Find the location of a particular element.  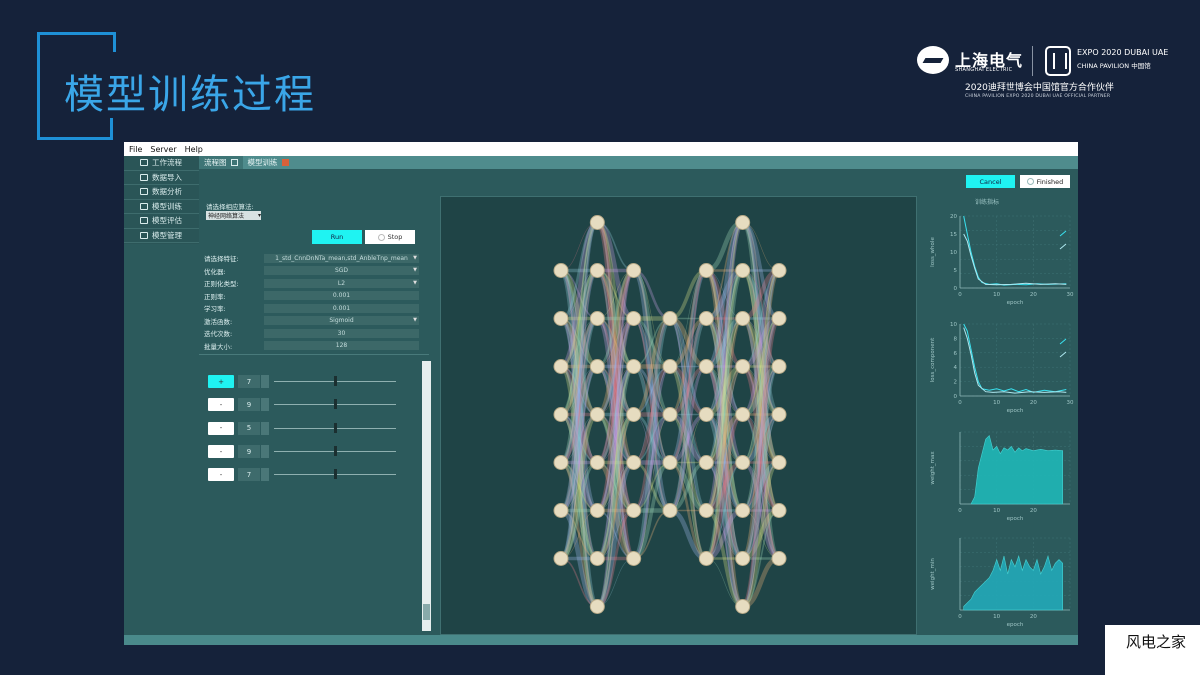

workflow-icon is located at coordinates (144, 163).